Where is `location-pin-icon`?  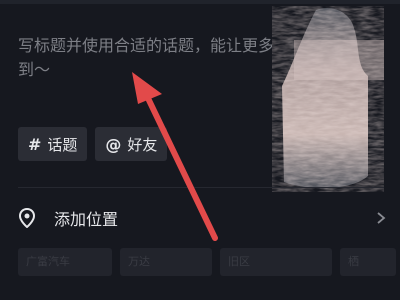
location-pin-icon is located at coordinates (27, 218).